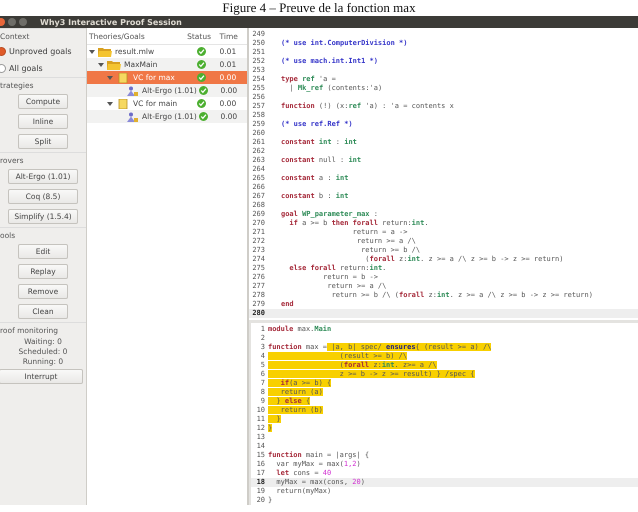 This screenshot has width=638, height=512. What do you see at coordinates (111, 22) in the screenshot?
I see `window-title: Why3 Interactive Proof Session` at bounding box center [111, 22].